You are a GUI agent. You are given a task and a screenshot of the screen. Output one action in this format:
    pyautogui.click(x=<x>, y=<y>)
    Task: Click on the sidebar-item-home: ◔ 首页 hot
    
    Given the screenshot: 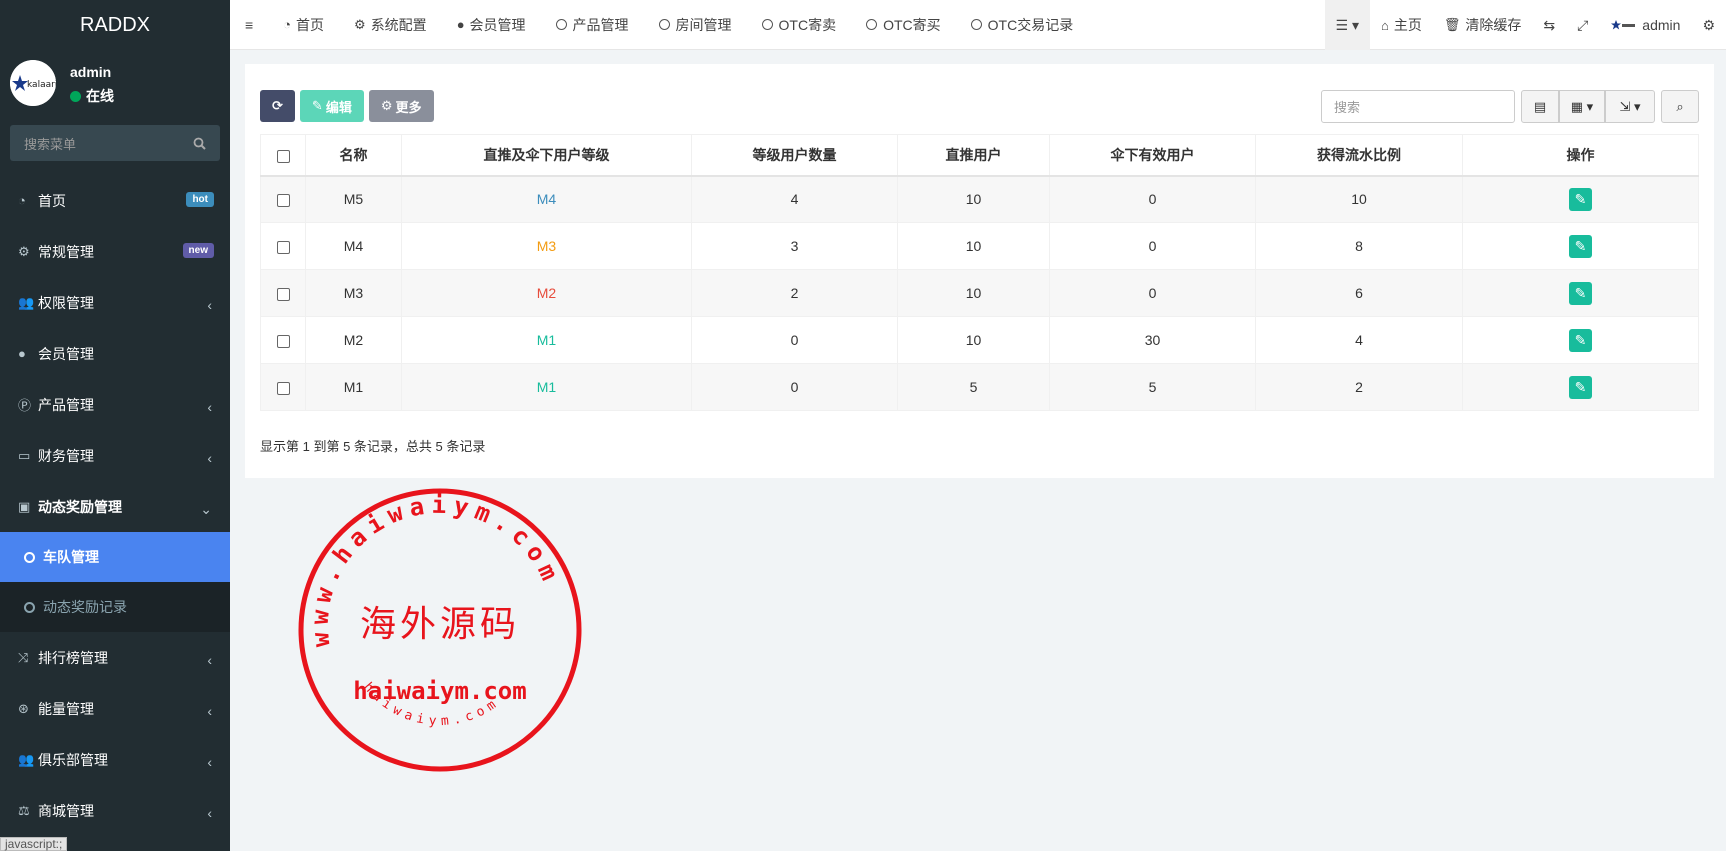 What is the action you would take?
    pyautogui.click(x=115, y=200)
    